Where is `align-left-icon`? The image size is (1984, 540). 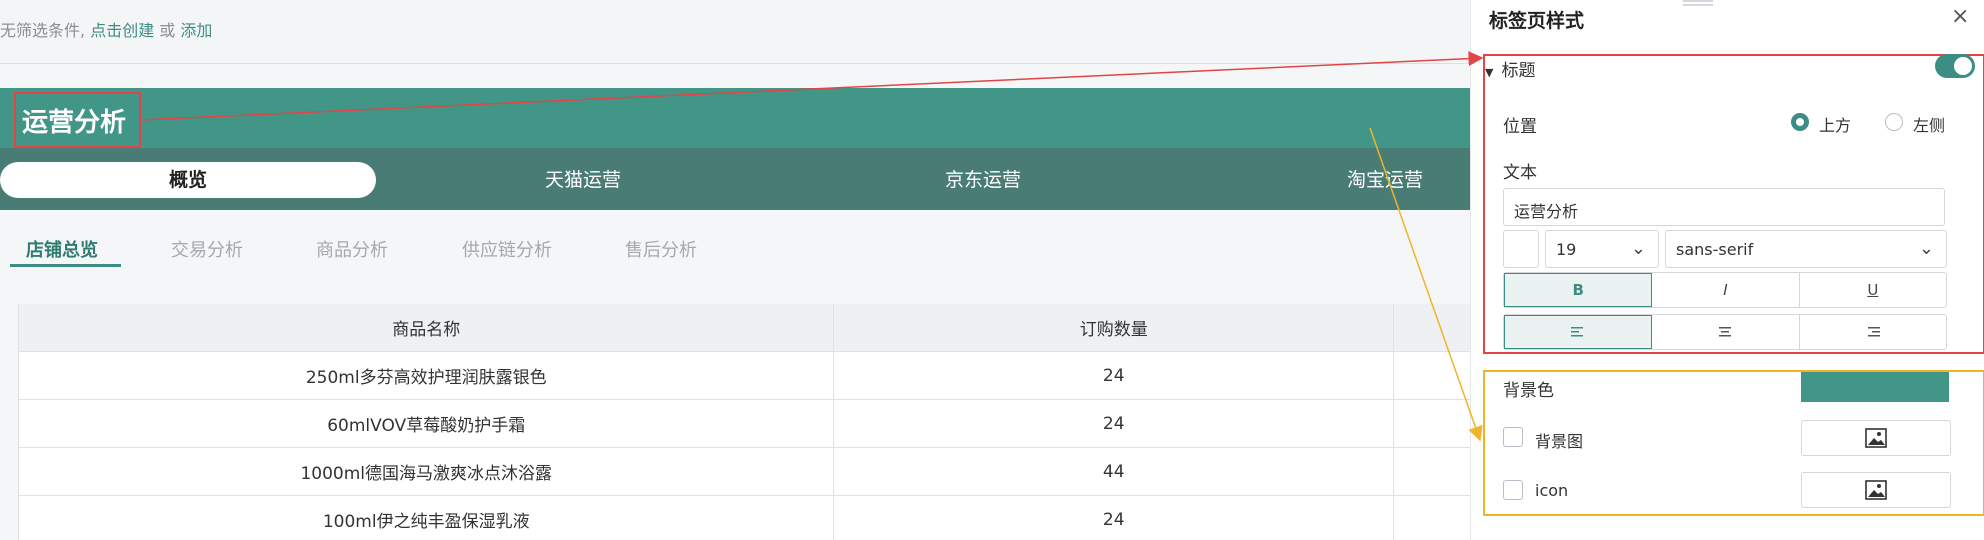
align-left-icon is located at coordinates (1577, 332).